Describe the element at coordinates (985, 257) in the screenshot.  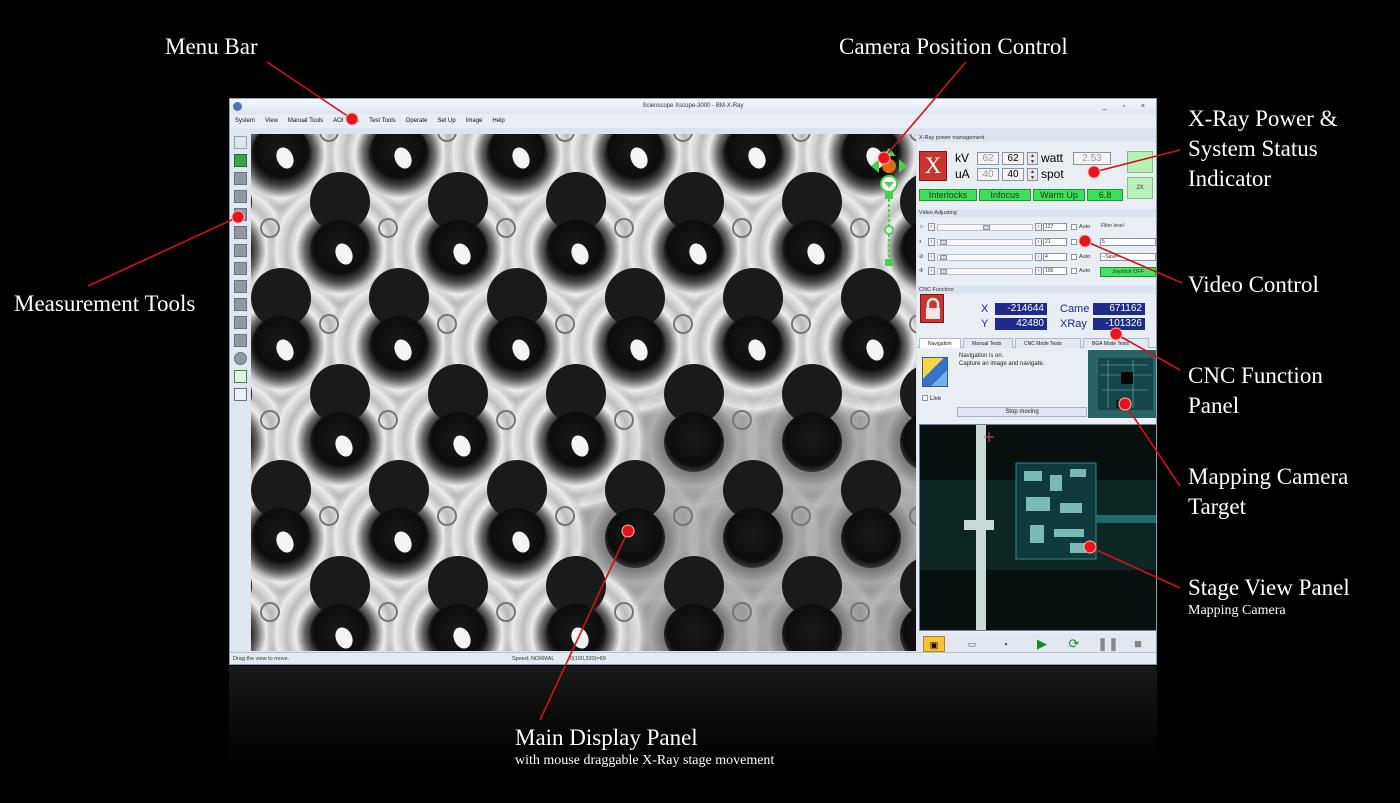
I see `gamma-slider` at that location.